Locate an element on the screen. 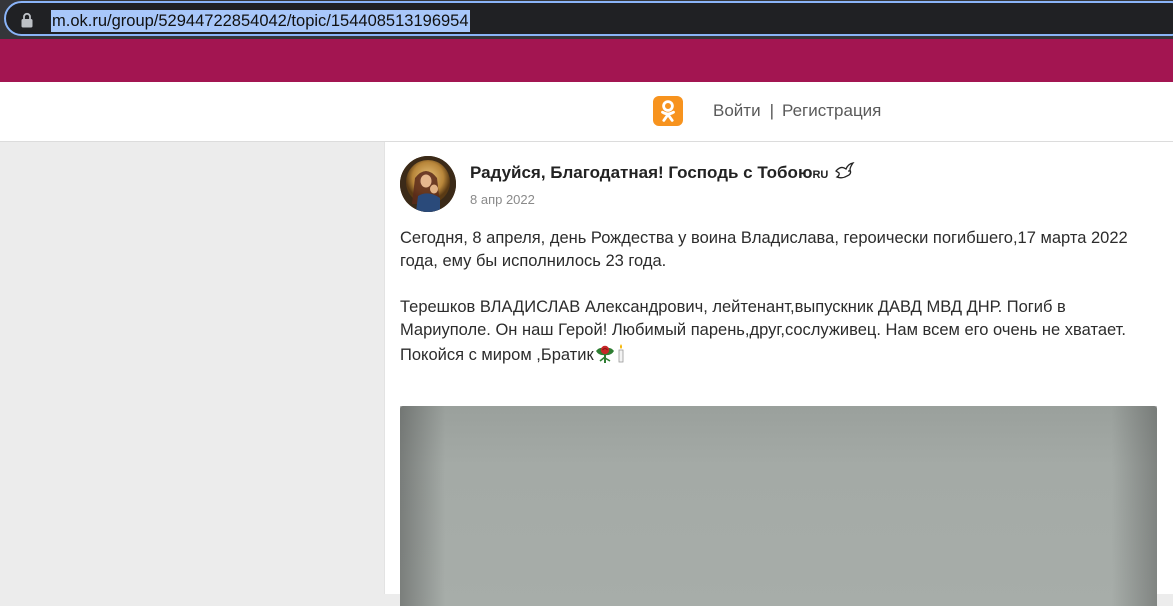 This screenshot has width=1173, height=606. dove-icon is located at coordinates (845, 170).